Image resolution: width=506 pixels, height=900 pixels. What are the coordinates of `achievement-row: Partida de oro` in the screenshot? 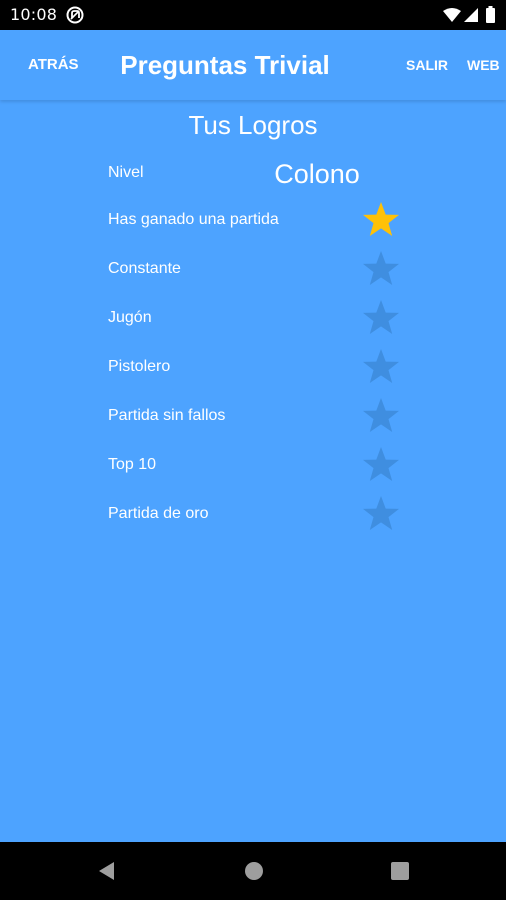 It's located at (253, 514).